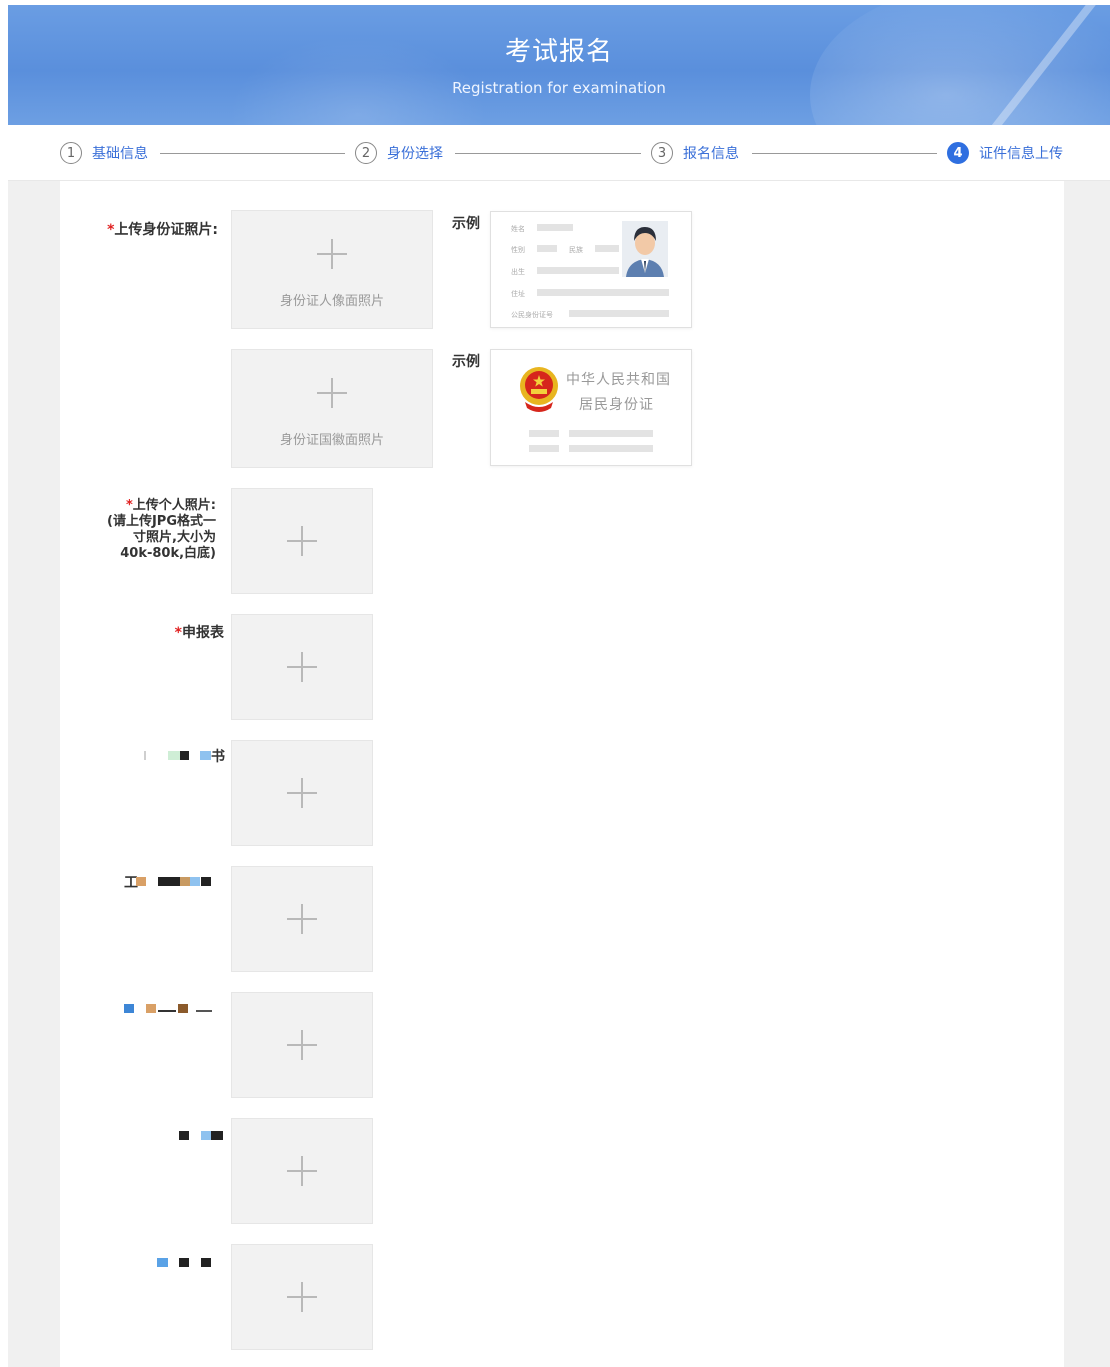 This screenshot has width=1110, height=1367. What do you see at coordinates (131, 883) in the screenshot?
I see `field5-label-head: 工` at bounding box center [131, 883].